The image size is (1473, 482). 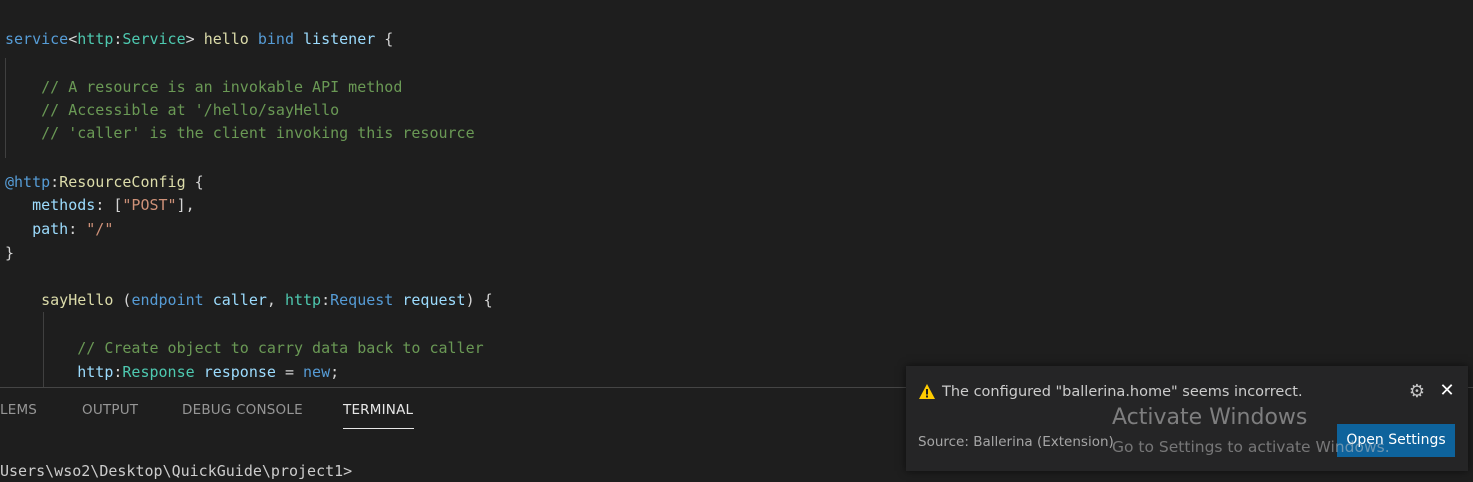 What do you see at coordinates (18, 410) in the screenshot?
I see `tab-problems: LEMS` at bounding box center [18, 410].